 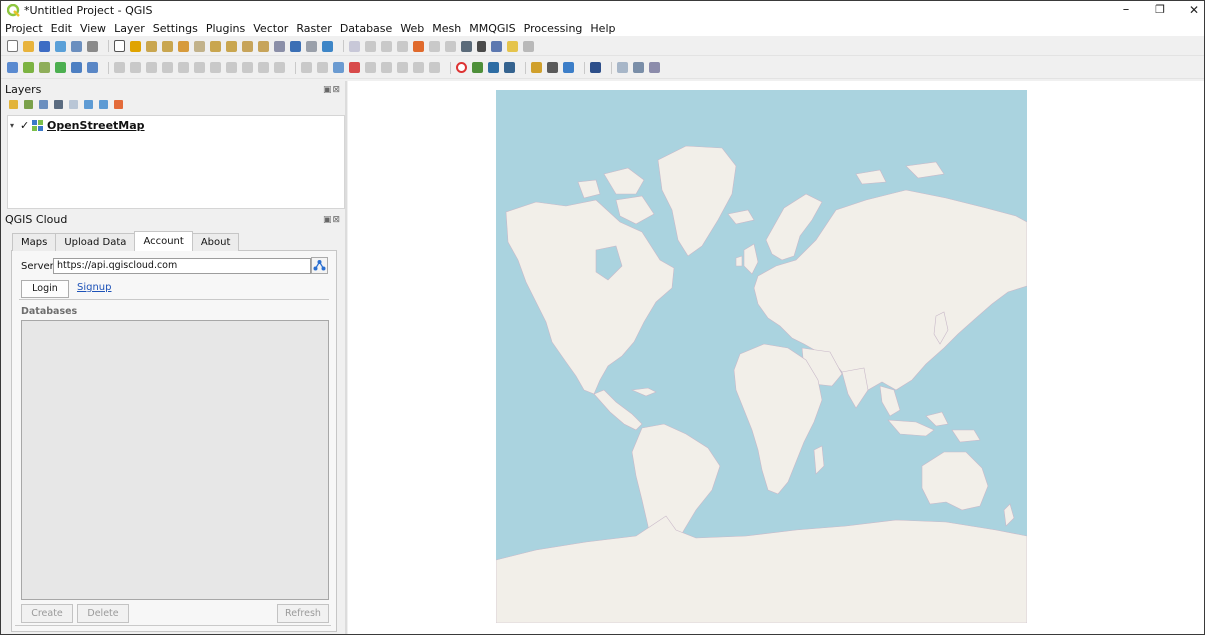 What do you see at coordinates (92, 67) in the screenshot?
I see `spatialite-layer-icon` at bounding box center [92, 67].